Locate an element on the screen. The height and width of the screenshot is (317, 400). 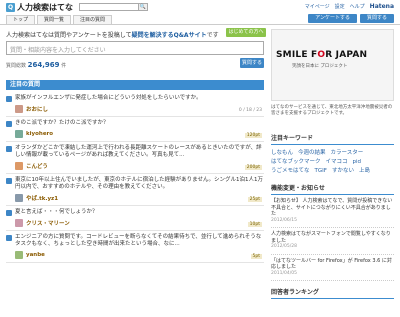
tab-divider is located at coordinates (200, 24).